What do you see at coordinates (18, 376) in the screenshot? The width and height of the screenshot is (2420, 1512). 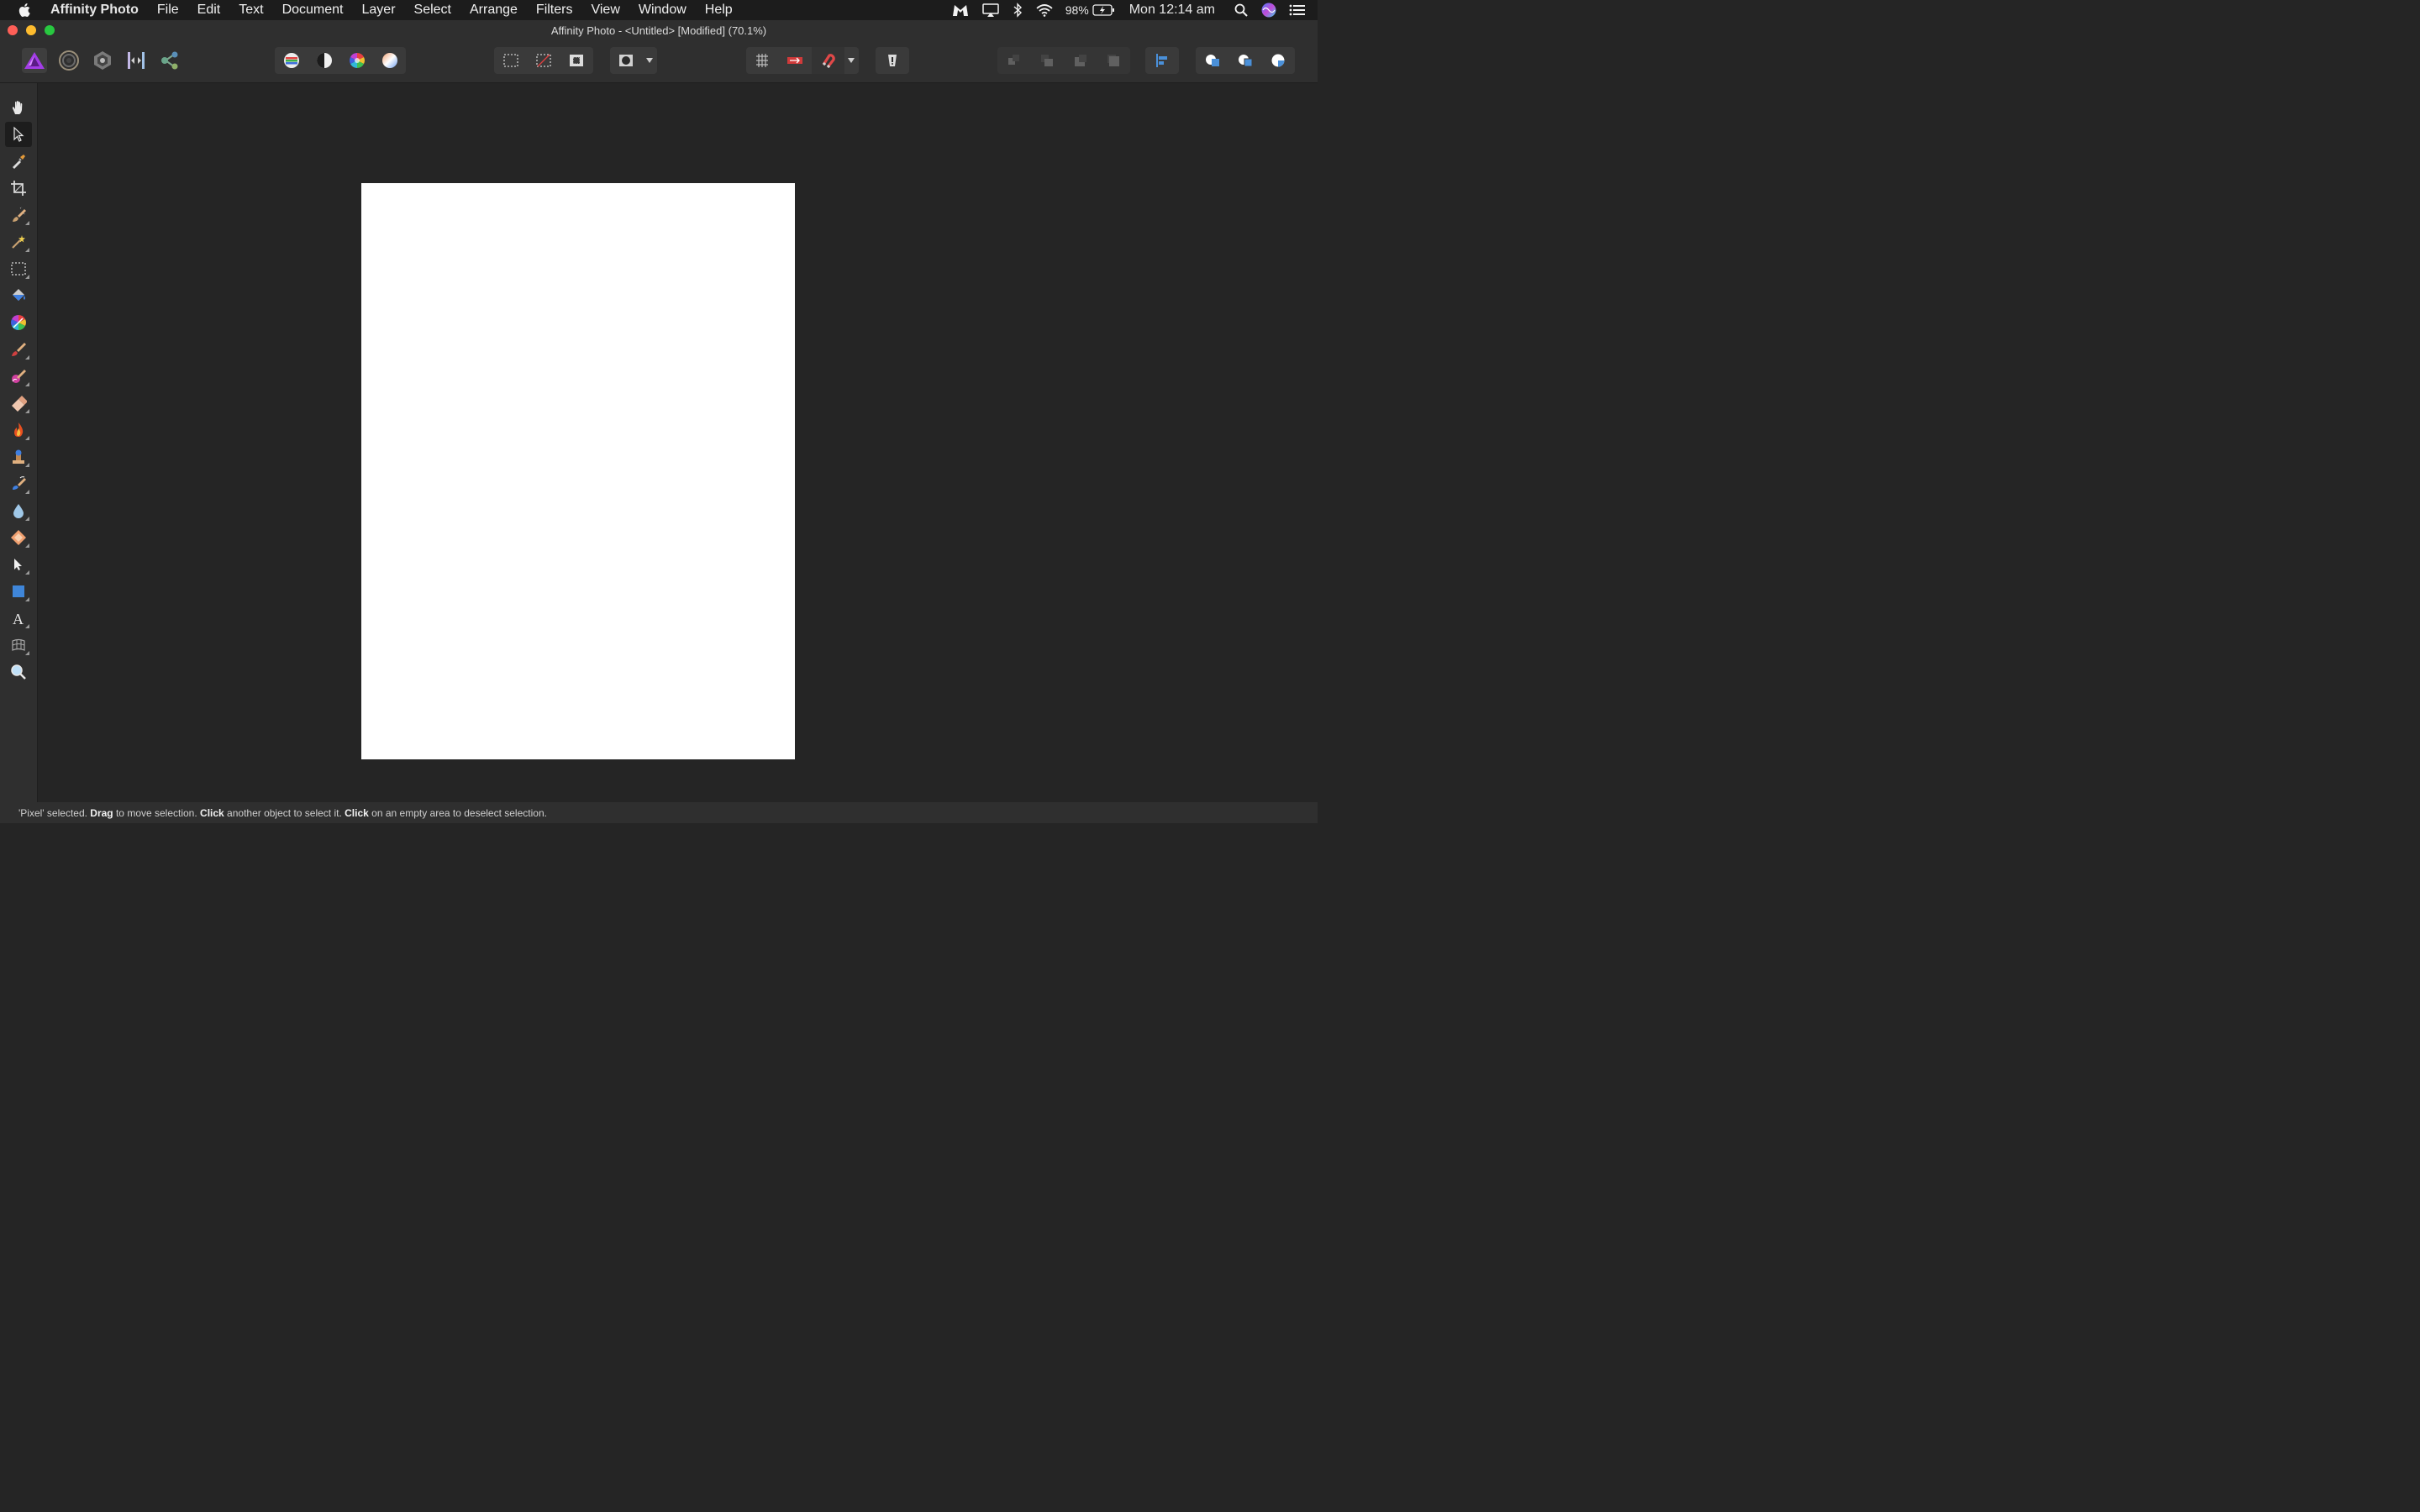 I see `color-replacement-tool-icon` at bounding box center [18, 376].